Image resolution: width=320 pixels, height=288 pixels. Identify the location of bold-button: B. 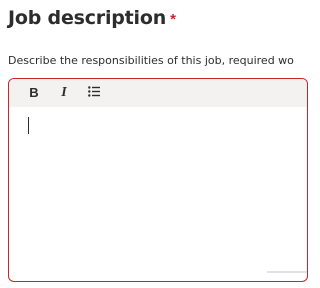
(34, 93).